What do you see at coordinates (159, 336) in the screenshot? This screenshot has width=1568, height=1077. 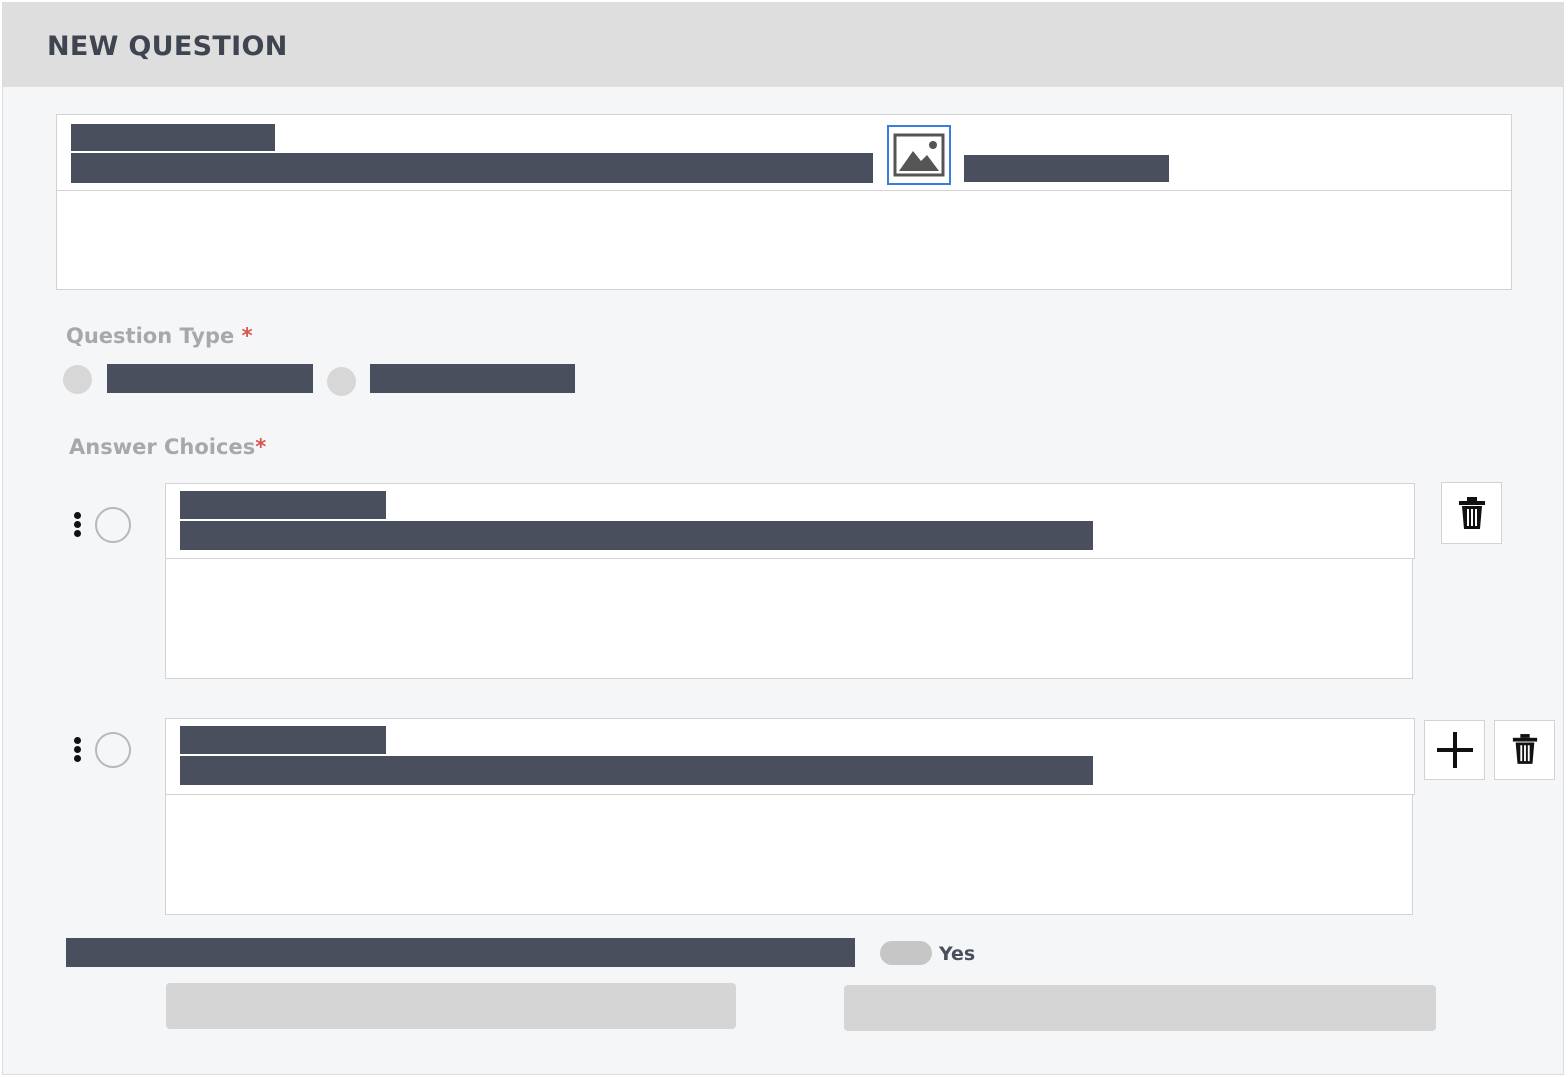 I see `question-type-label: Question Type *` at bounding box center [159, 336].